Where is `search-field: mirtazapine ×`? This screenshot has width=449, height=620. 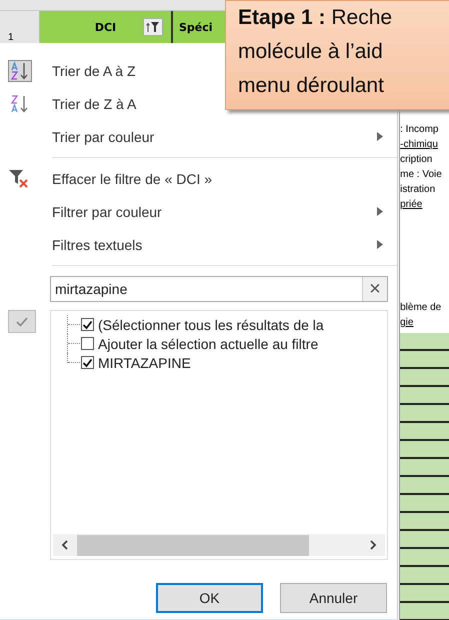
search-field: mirtazapine × is located at coordinates (219, 289).